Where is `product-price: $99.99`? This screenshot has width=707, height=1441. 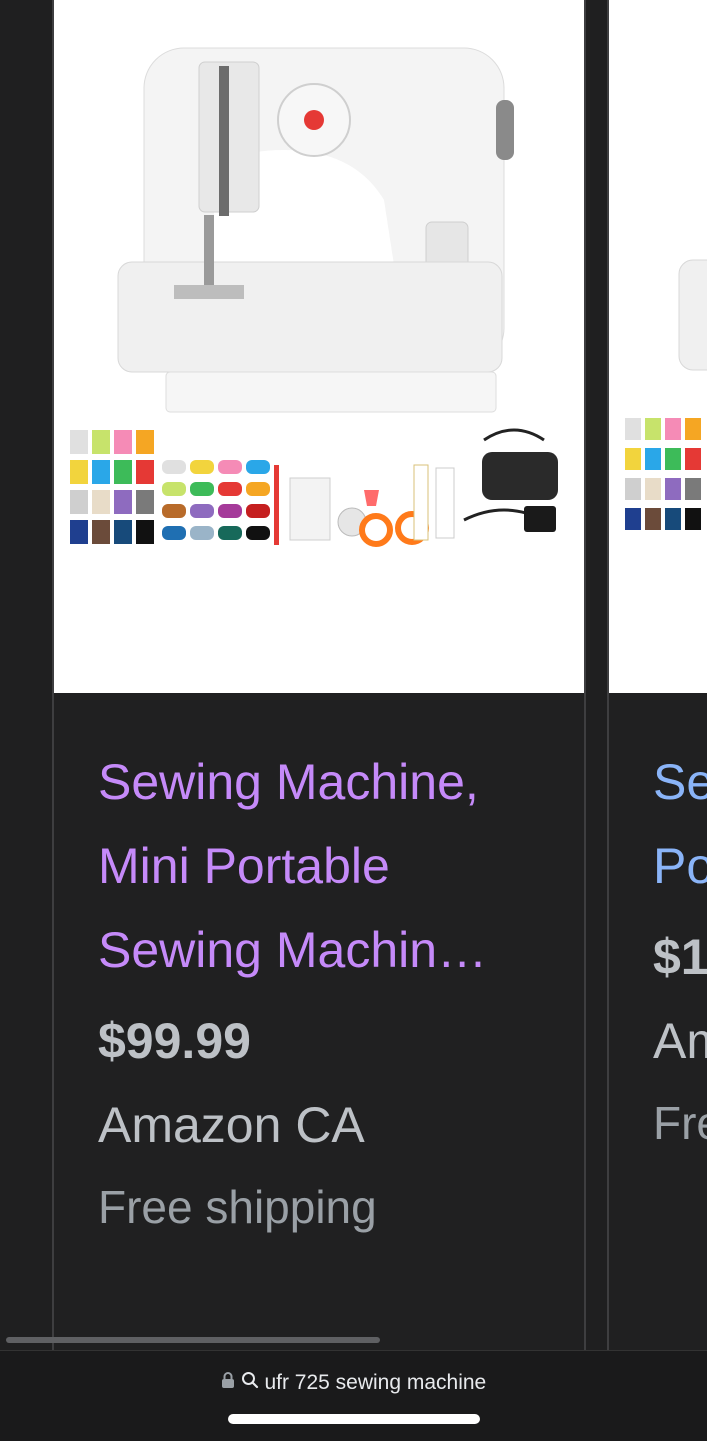
product-price: $99.99 is located at coordinates (174, 1041).